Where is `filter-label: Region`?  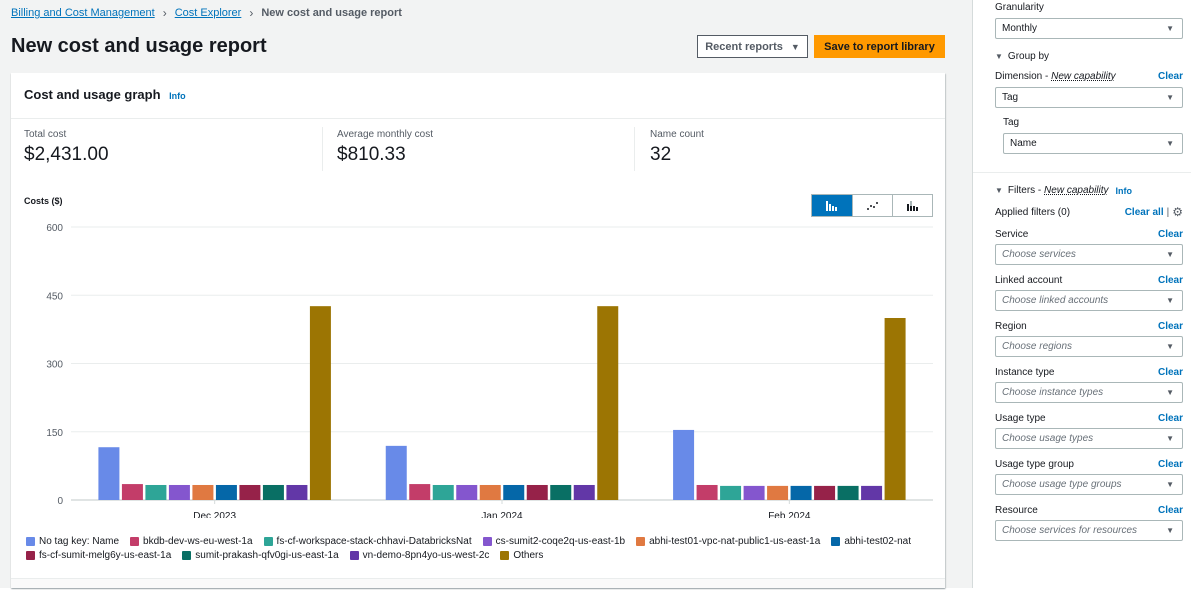
filter-label: Region is located at coordinates (1011, 326).